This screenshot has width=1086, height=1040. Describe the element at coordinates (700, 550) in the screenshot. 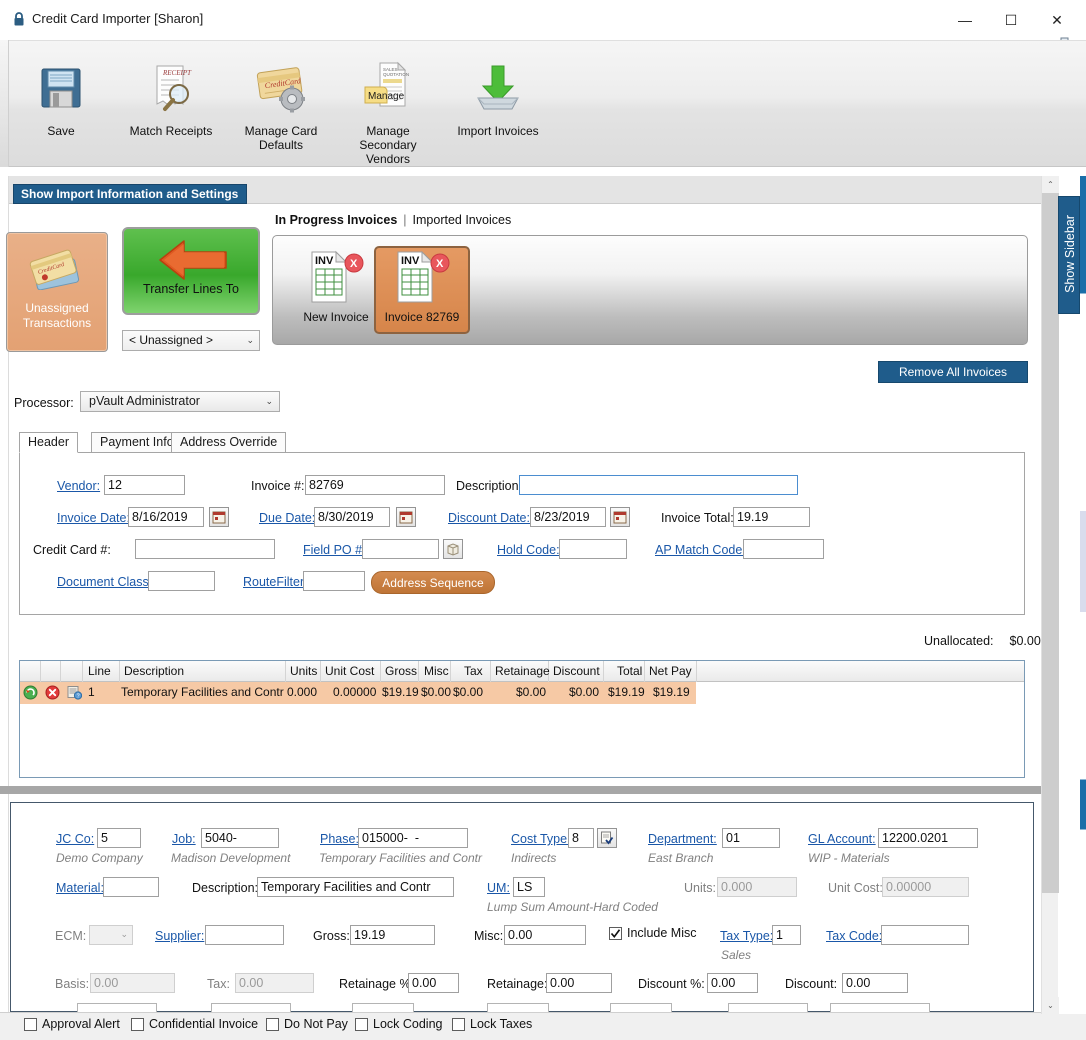

I see `ap-match-code-label: AP Match Code:` at that location.